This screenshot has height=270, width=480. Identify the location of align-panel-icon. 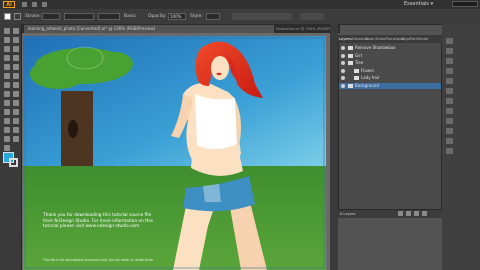
(449, 141).